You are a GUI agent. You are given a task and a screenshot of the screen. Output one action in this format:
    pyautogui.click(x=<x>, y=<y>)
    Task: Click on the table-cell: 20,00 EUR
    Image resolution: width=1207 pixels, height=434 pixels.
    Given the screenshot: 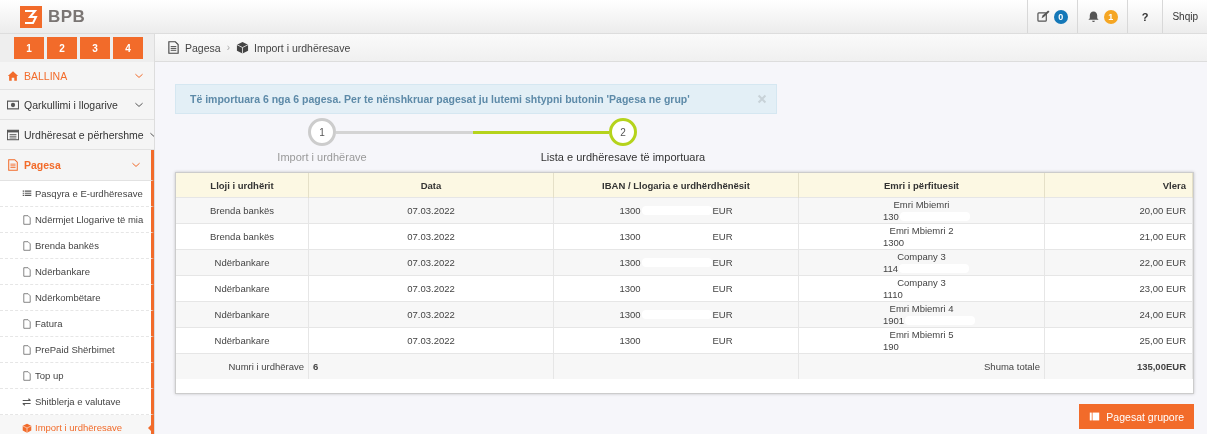 What is the action you would take?
    pyautogui.click(x=1118, y=210)
    